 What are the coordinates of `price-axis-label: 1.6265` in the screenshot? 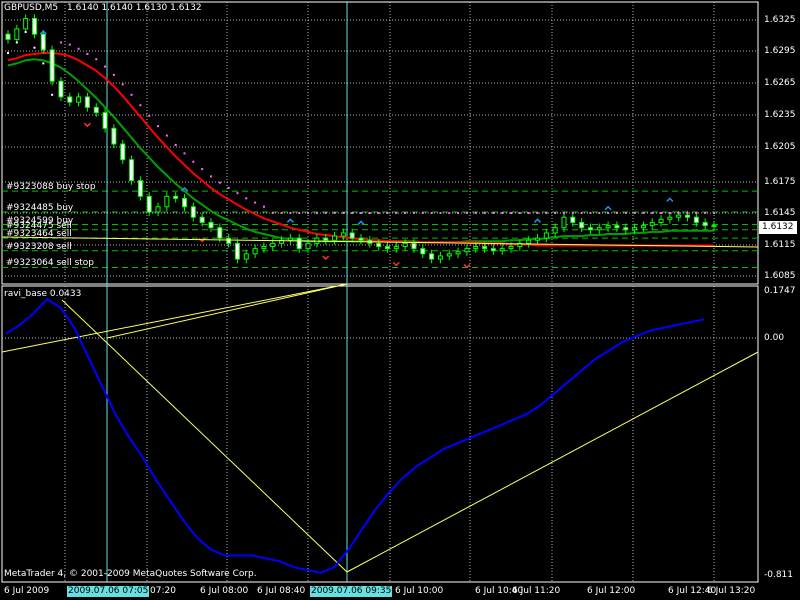 It's located at (780, 83).